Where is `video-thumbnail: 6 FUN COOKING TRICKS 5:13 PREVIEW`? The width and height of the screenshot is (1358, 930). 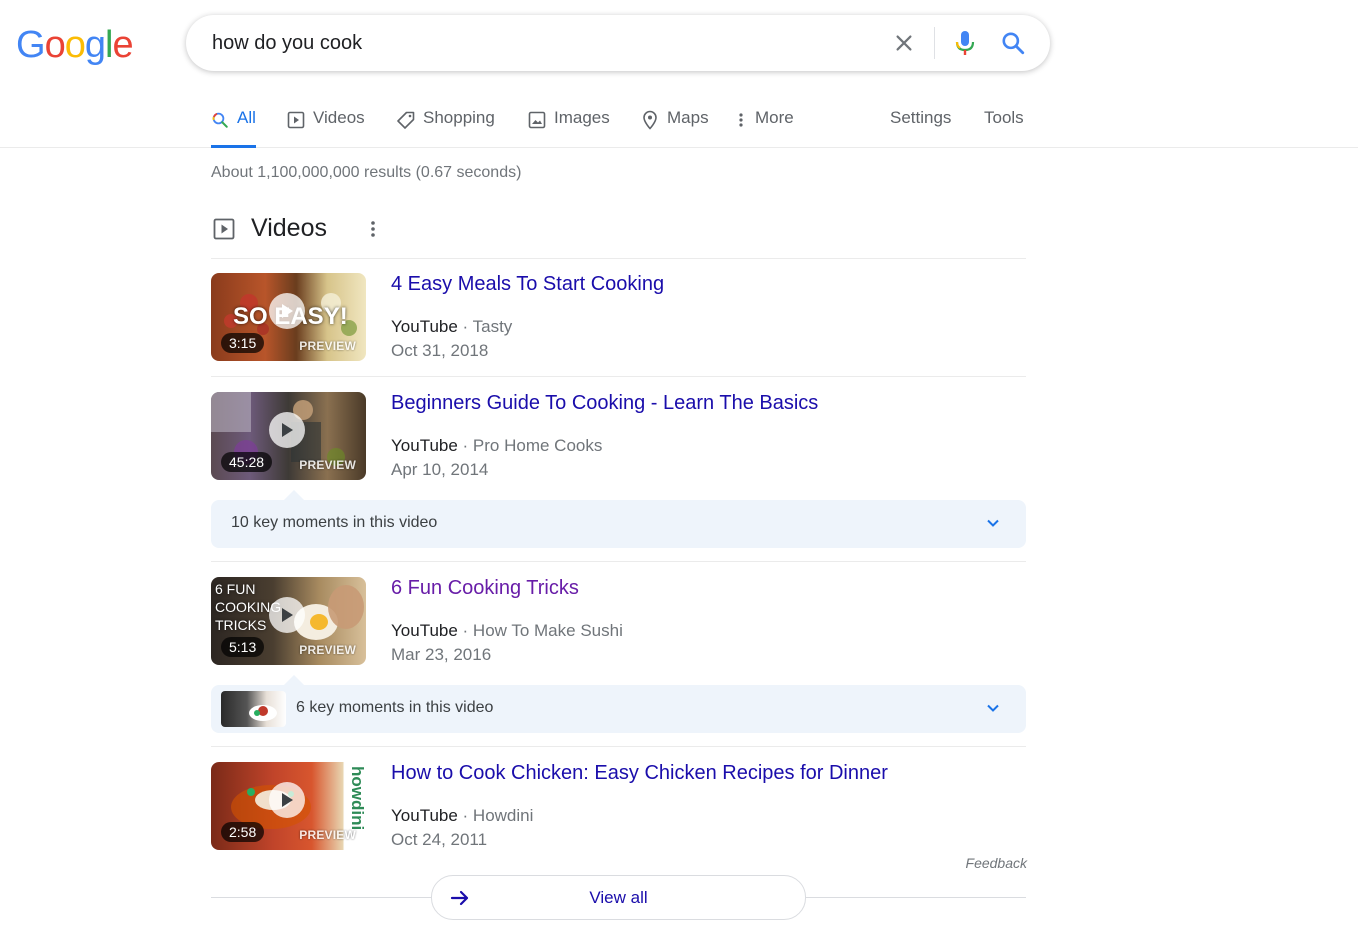 video-thumbnail: 6 FUN COOKING TRICKS 5:13 PREVIEW is located at coordinates (288, 621).